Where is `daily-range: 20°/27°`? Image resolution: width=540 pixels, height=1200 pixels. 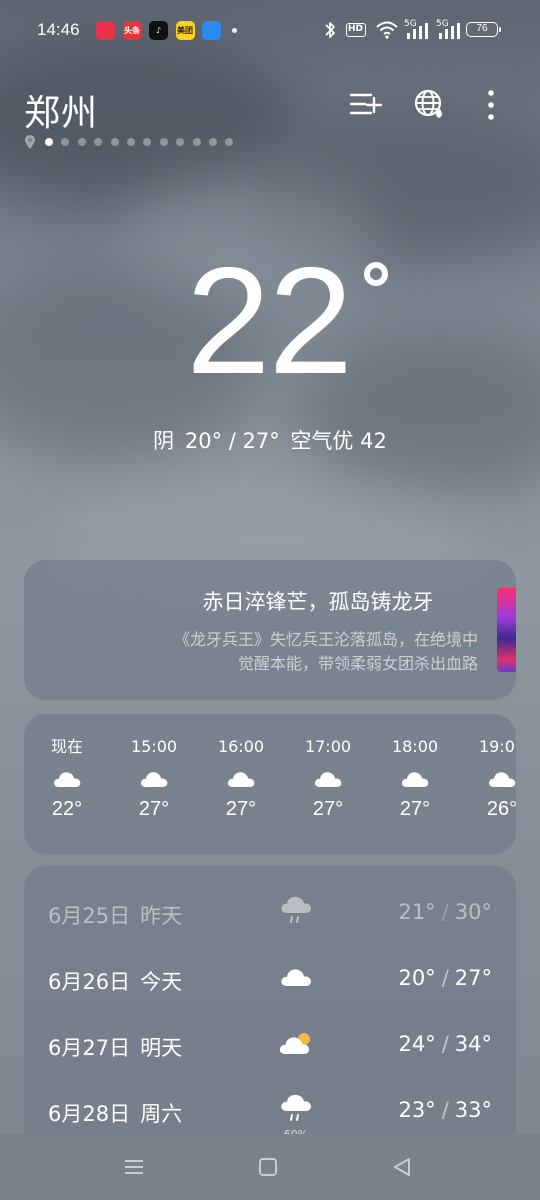 daily-range: 20°/27° is located at coordinates (445, 978).